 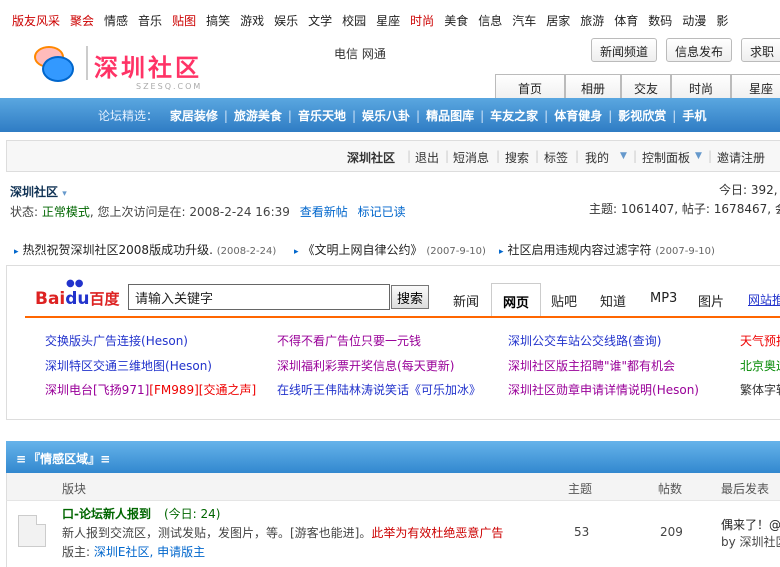 What do you see at coordinates (82, 21) in the screenshot?
I see `top-nav-item: 聚会` at bounding box center [82, 21].